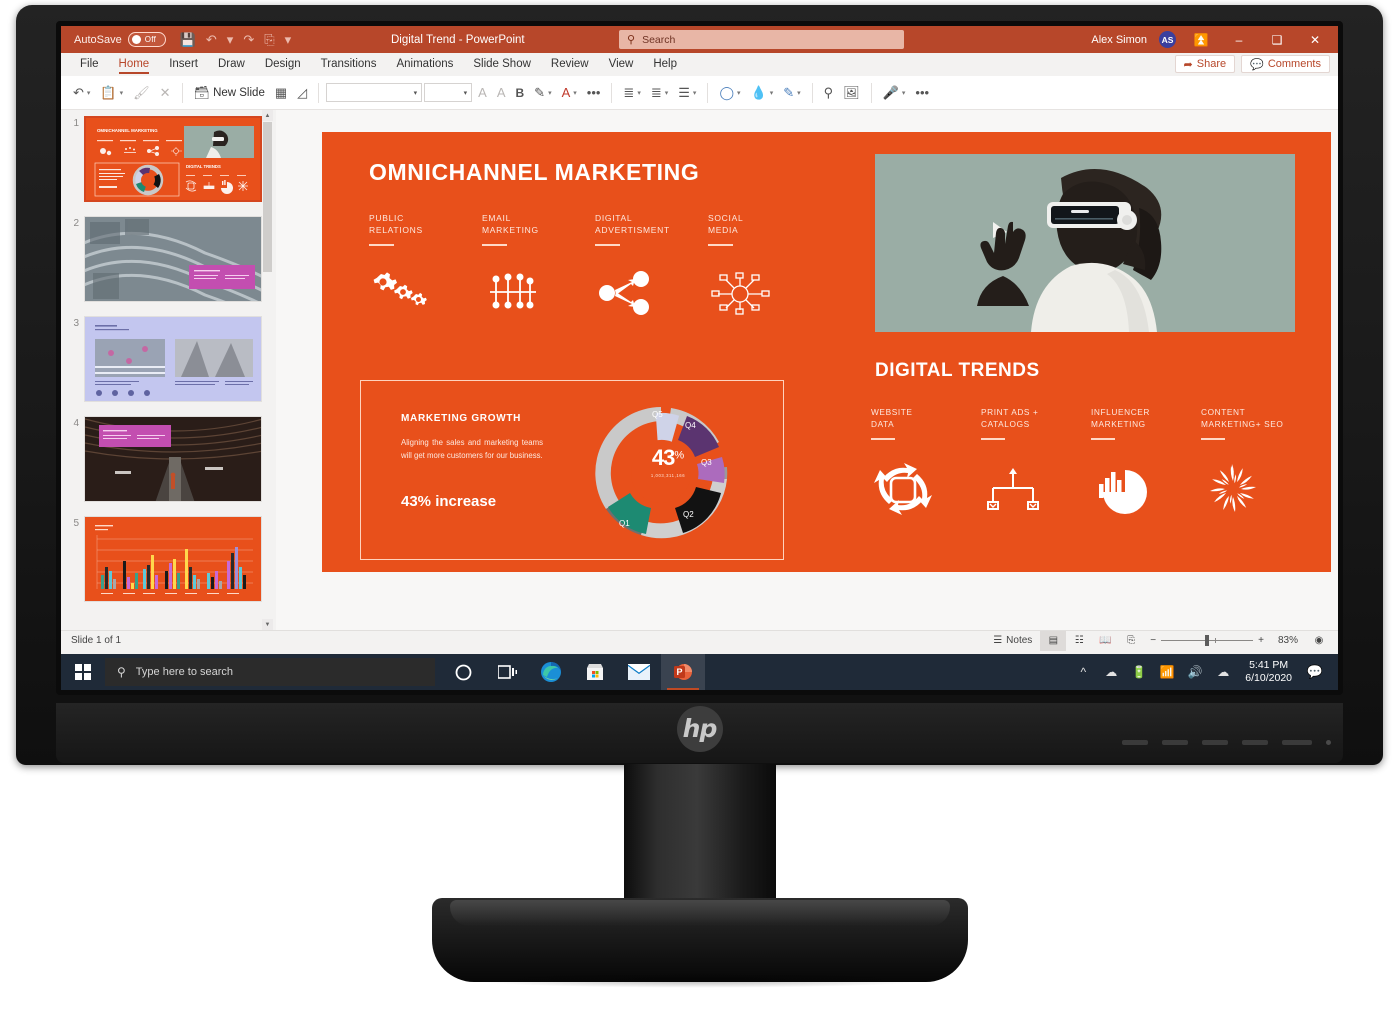 The width and height of the screenshot is (1399, 1019). What do you see at coordinates (501, 93) in the screenshot?
I see `decrease-font-size-button: A` at bounding box center [501, 93].